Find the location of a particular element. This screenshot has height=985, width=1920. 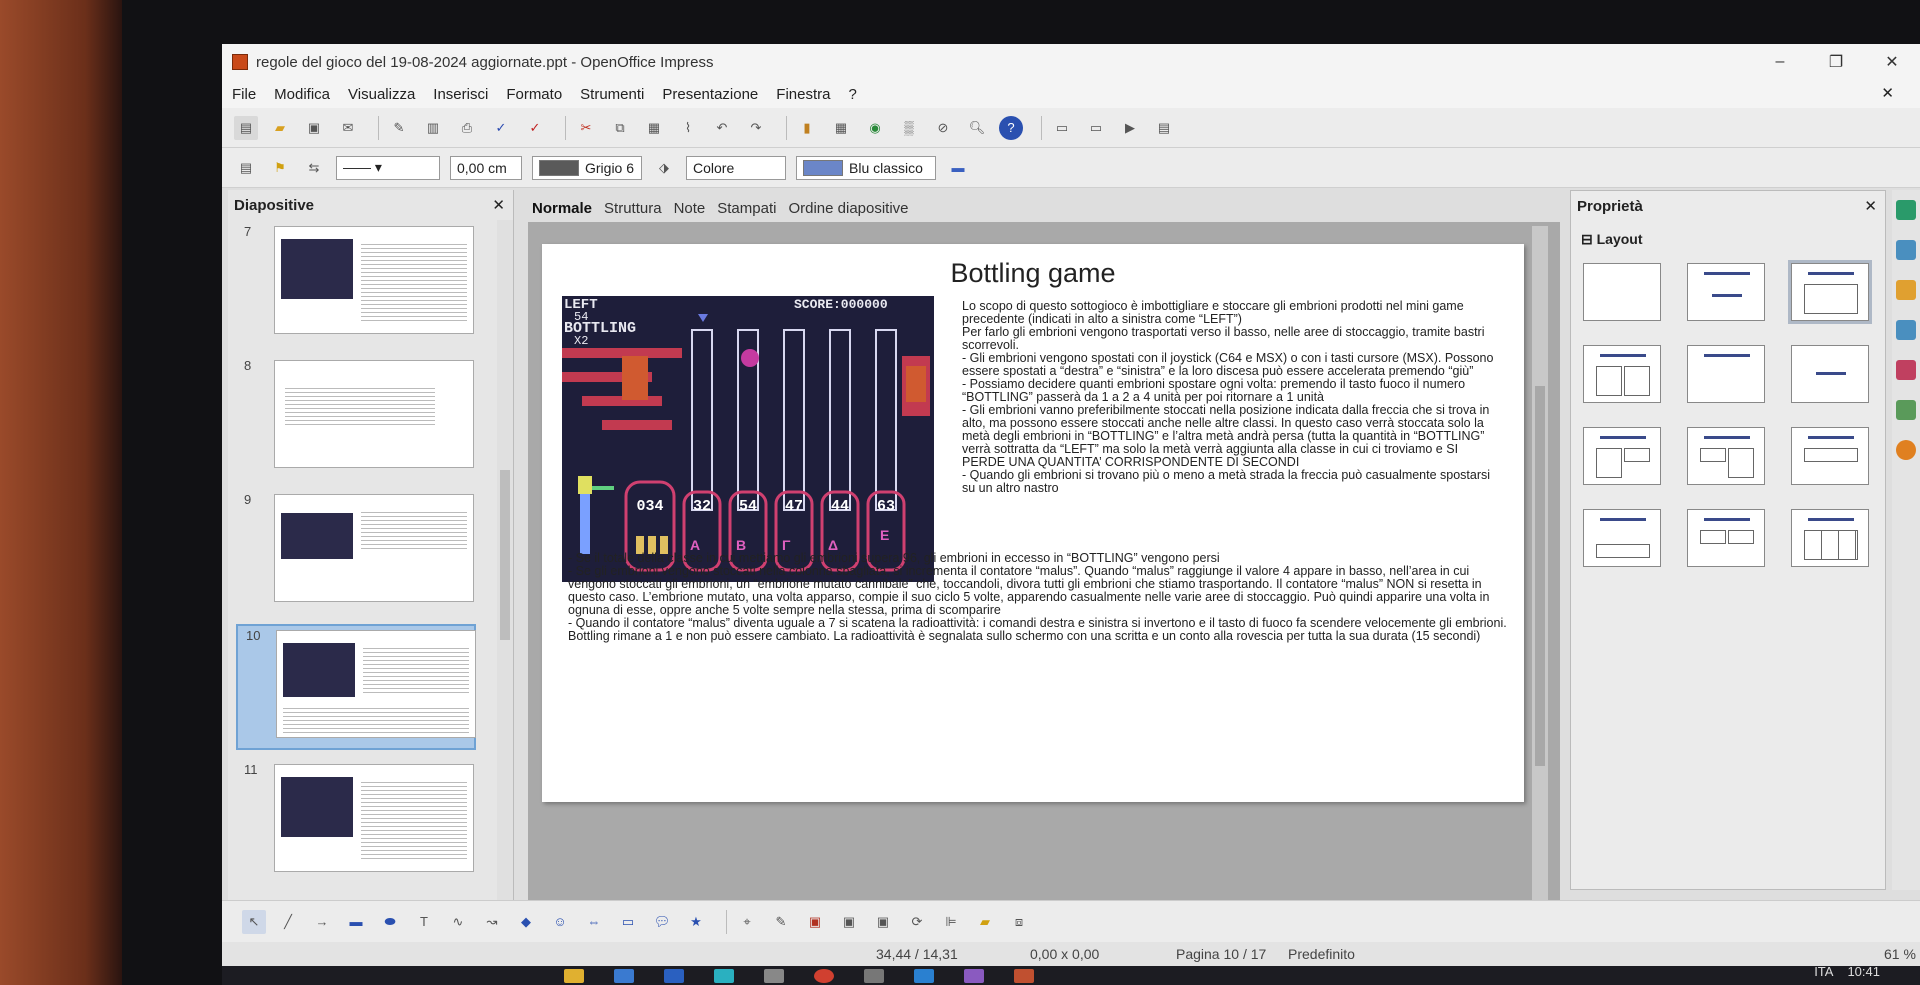

new-document-icon: ▤ is located at coordinates (246, 127).